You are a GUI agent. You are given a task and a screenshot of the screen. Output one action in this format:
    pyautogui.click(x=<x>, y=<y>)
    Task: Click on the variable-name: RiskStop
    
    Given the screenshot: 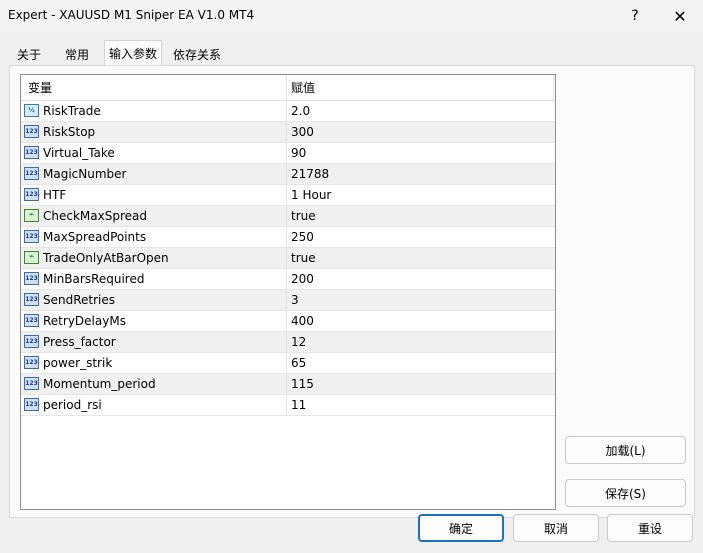 What is the action you would take?
    pyautogui.click(x=69, y=132)
    